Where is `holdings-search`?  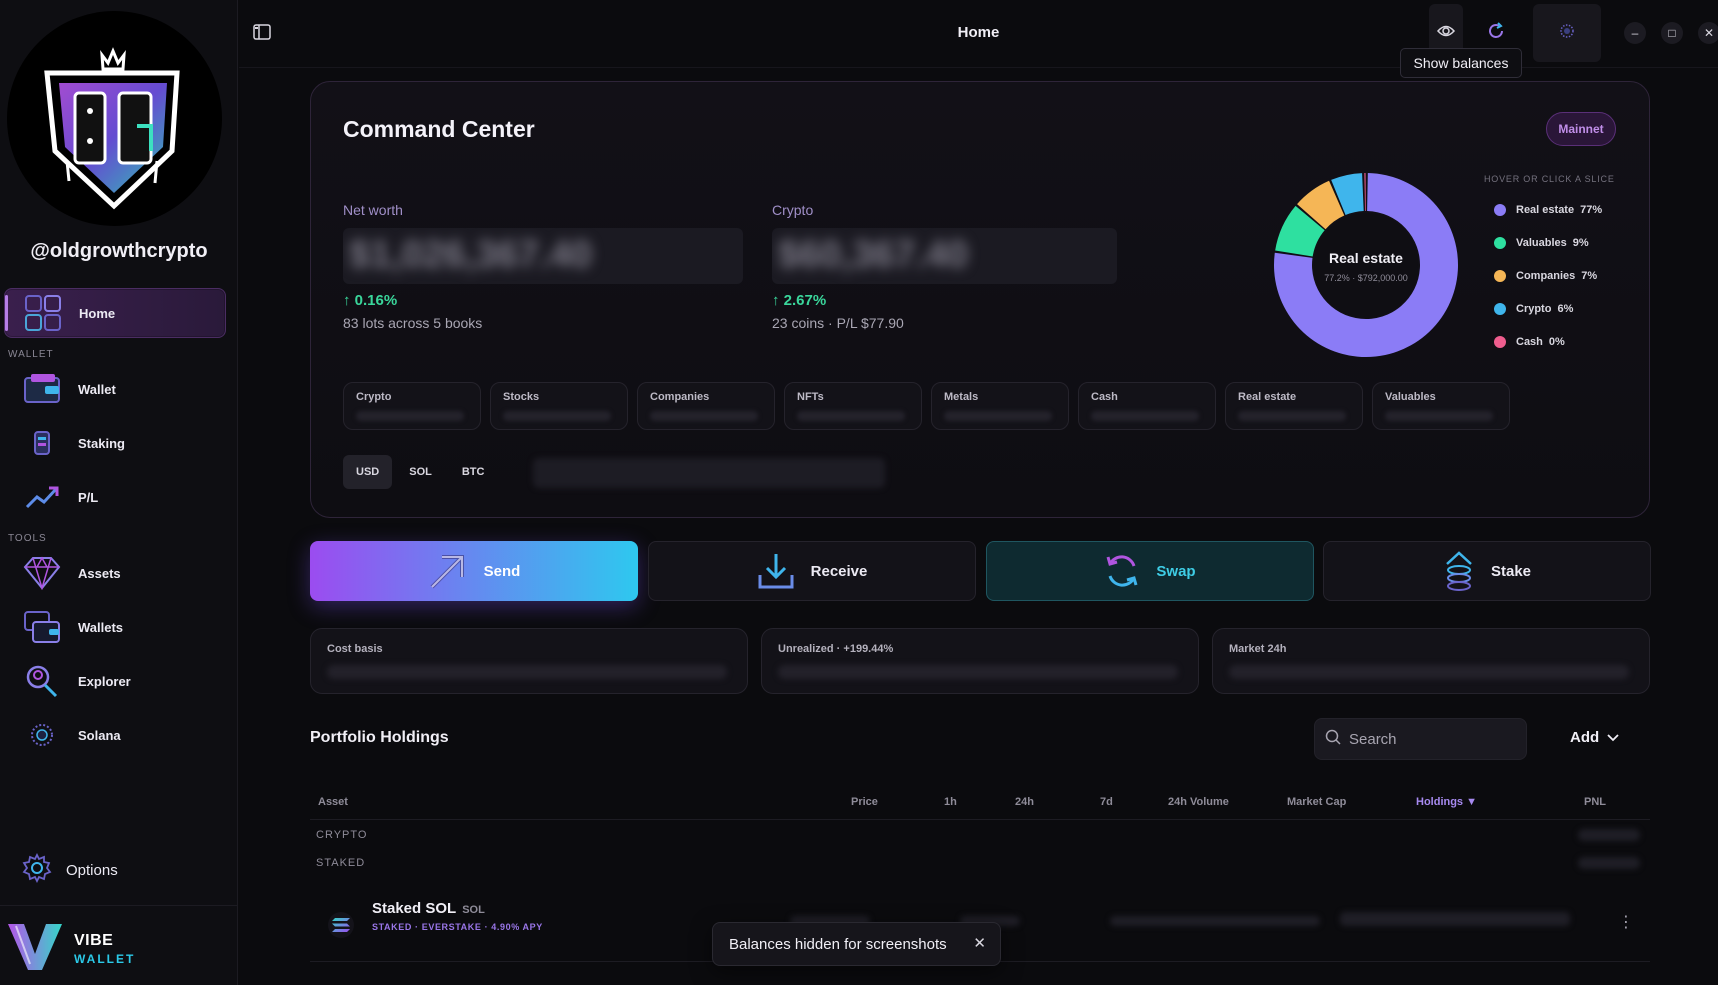
holdings-search is located at coordinates (1420, 739).